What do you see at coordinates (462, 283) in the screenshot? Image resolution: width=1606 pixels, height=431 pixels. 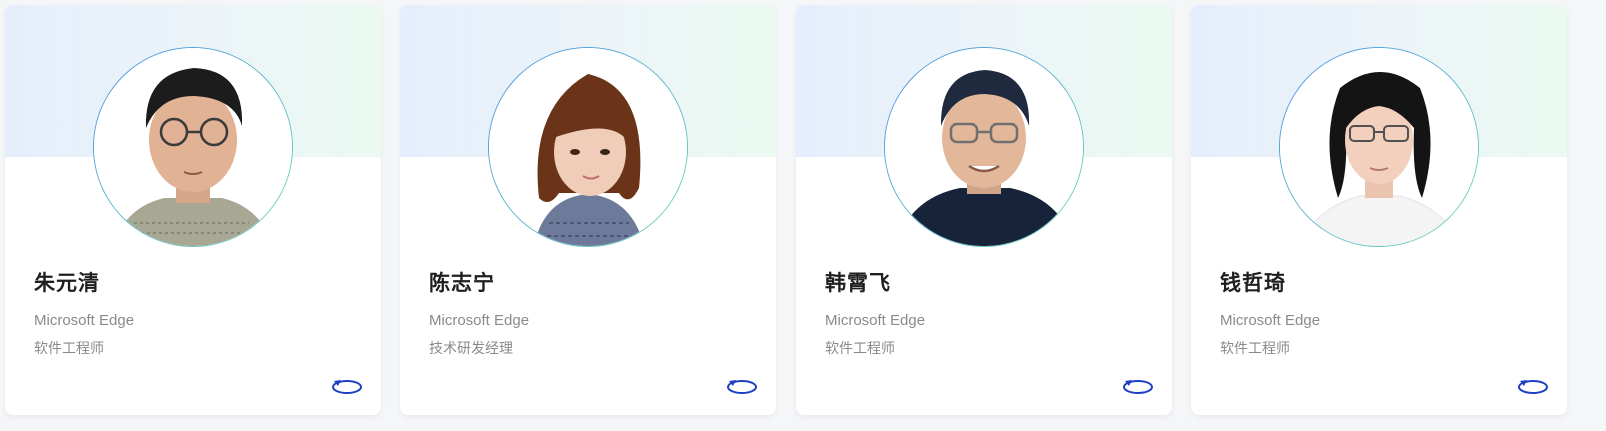 I see `member-name: 陈志宁` at bounding box center [462, 283].